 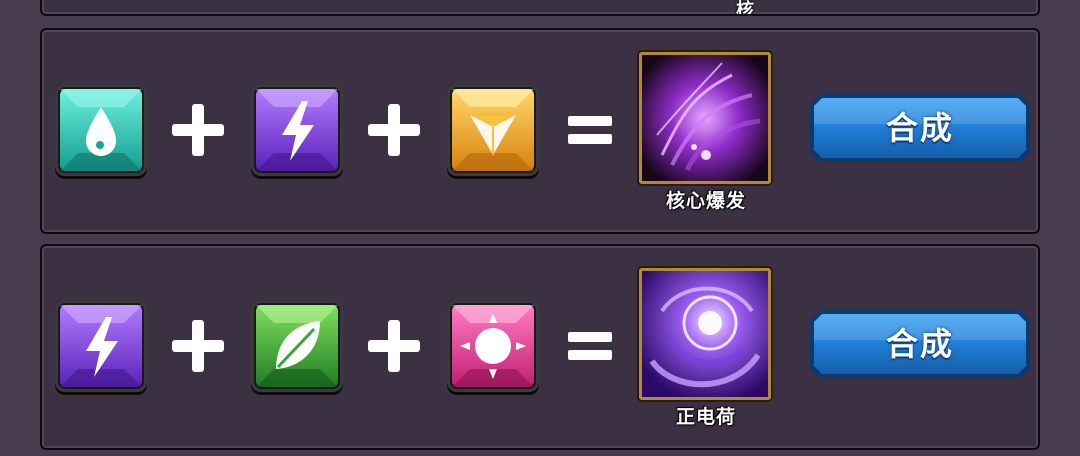 What do you see at coordinates (705, 201) in the screenshot?
I see `result-name: 核心爆发` at bounding box center [705, 201].